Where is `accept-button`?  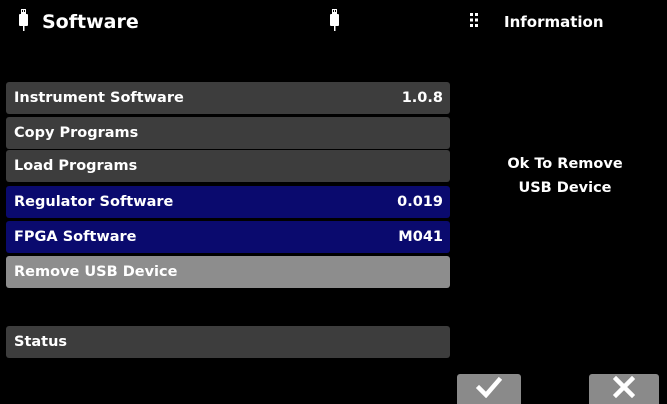
accept-button is located at coordinates (489, 389).